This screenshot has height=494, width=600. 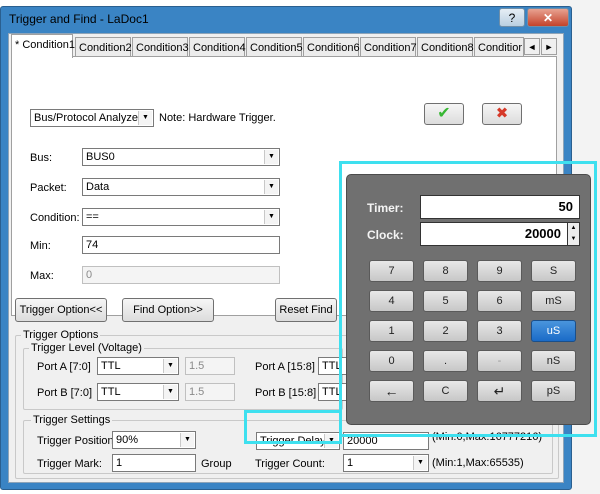 What do you see at coordinates (331, 47) in the screenshot?
I see `tab-condition6: Condition6` at bounding box center [331, 47].